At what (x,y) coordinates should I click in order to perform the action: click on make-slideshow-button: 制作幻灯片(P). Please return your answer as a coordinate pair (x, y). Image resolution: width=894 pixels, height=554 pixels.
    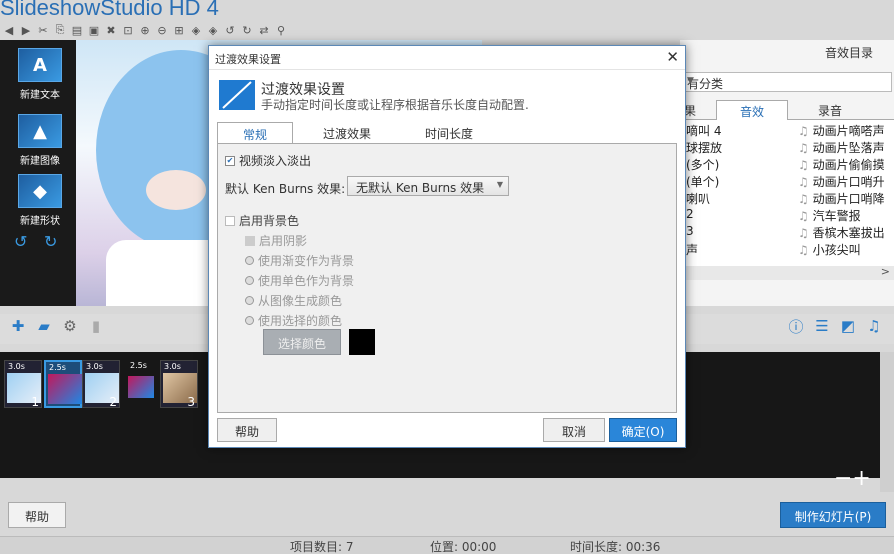
    Looking at the image, I should click on (833, 515).